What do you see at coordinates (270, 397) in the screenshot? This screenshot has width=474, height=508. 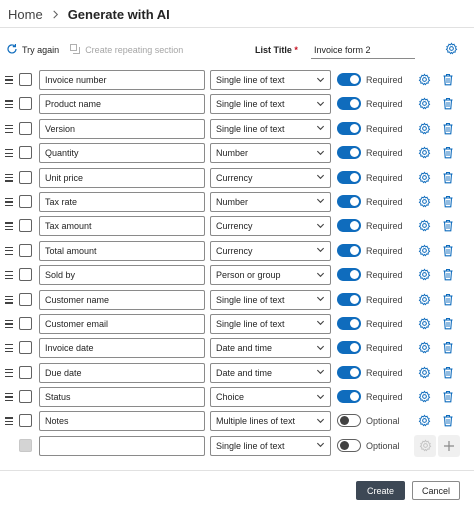 I see `column-type-dropdown: Choice` at bounding box center [270, 397].